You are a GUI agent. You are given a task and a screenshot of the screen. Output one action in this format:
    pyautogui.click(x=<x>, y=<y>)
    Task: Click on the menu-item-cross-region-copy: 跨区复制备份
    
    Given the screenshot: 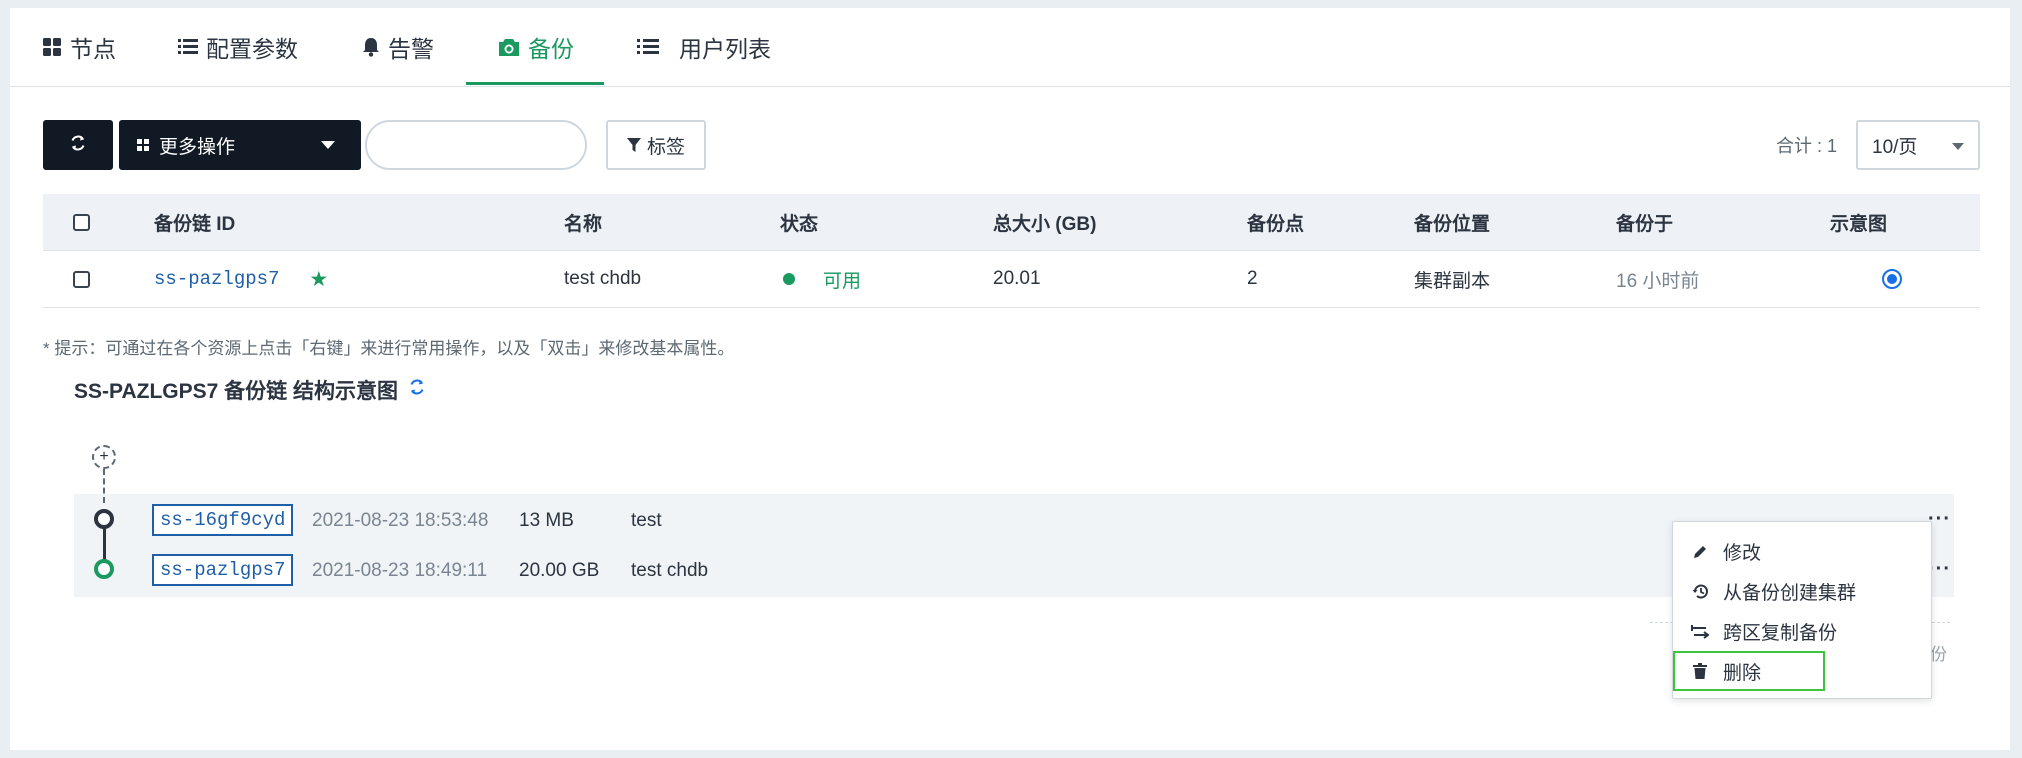 What is the action you would take?
    pyautogui.click(x=1802, y=631)
    